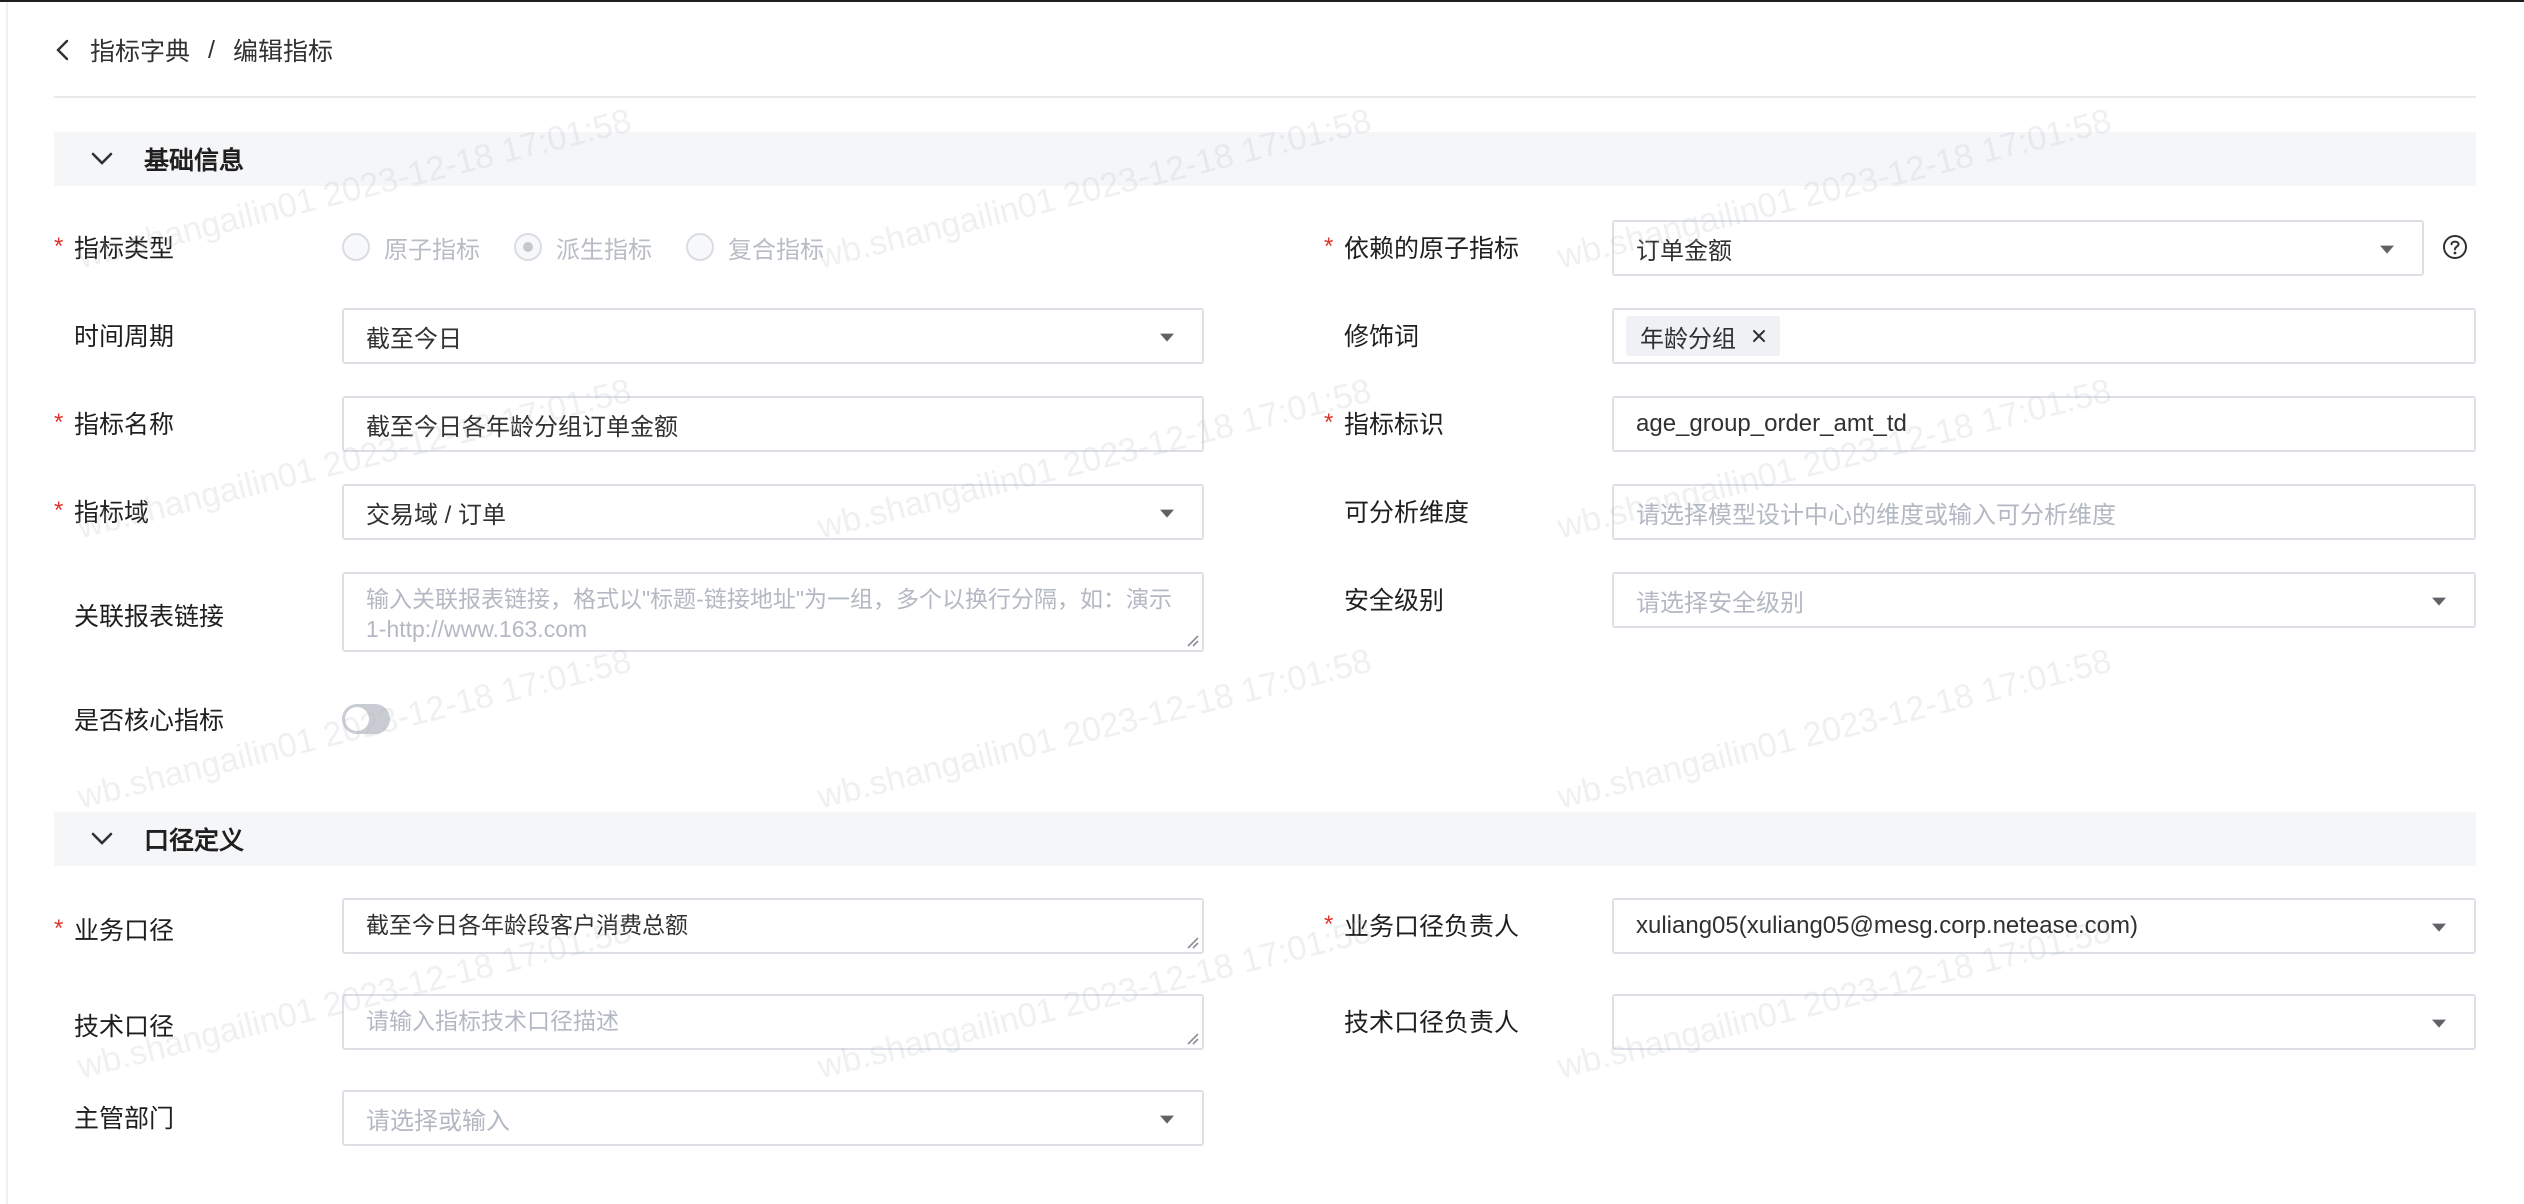  Describe the element at coordinates (438, 1121) in the screenshot. I see `select-placeholder: 请选择或输入` at that location.